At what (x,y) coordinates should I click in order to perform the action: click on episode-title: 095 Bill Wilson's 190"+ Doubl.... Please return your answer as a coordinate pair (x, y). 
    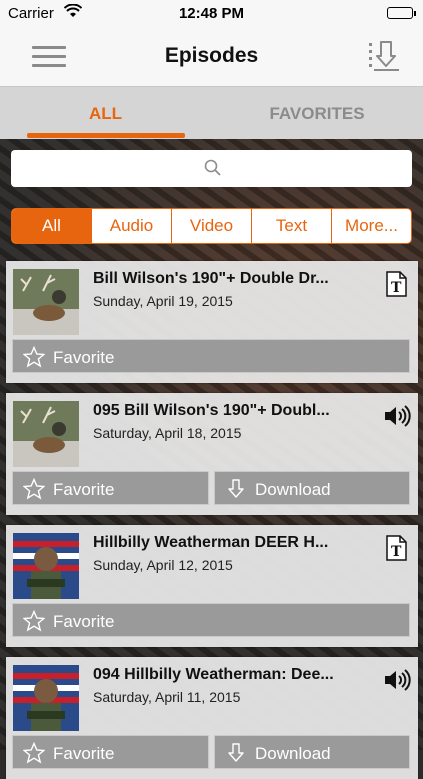
    Looking at the image, I should click on (211, 410).